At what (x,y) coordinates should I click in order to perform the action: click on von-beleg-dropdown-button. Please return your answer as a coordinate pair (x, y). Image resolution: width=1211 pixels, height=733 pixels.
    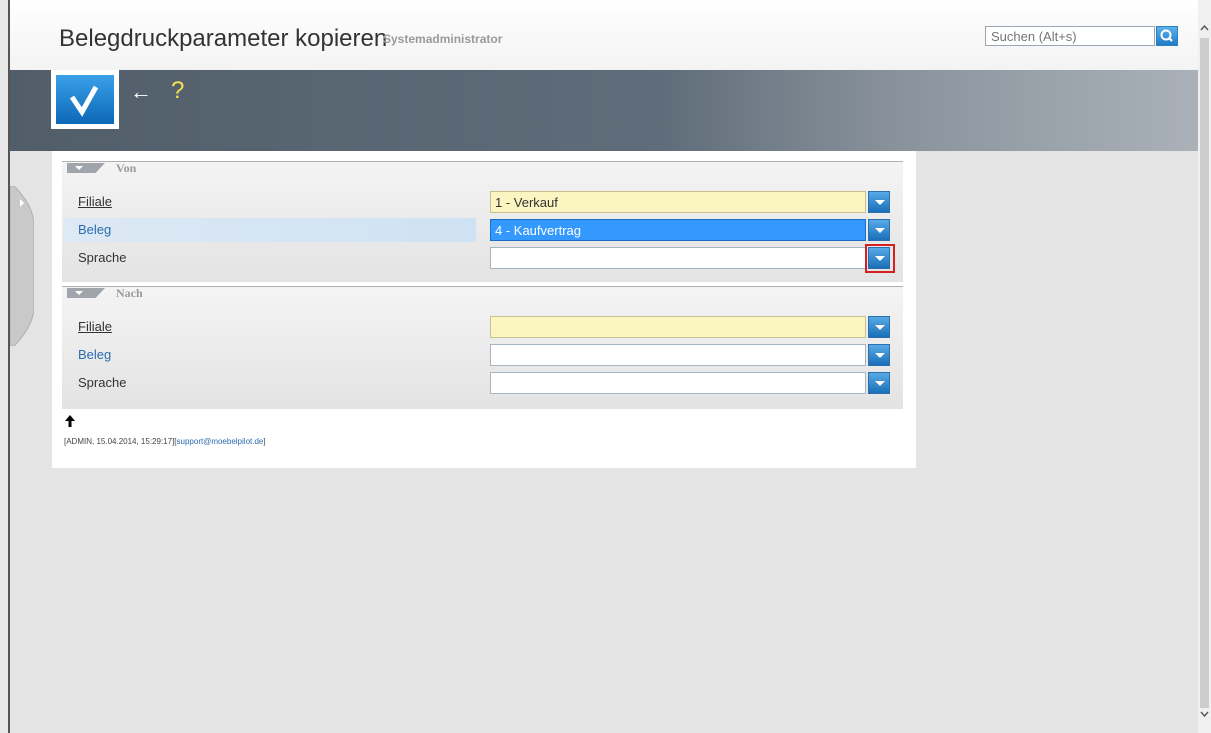
    Looking at the image, I should click on (879, 230).